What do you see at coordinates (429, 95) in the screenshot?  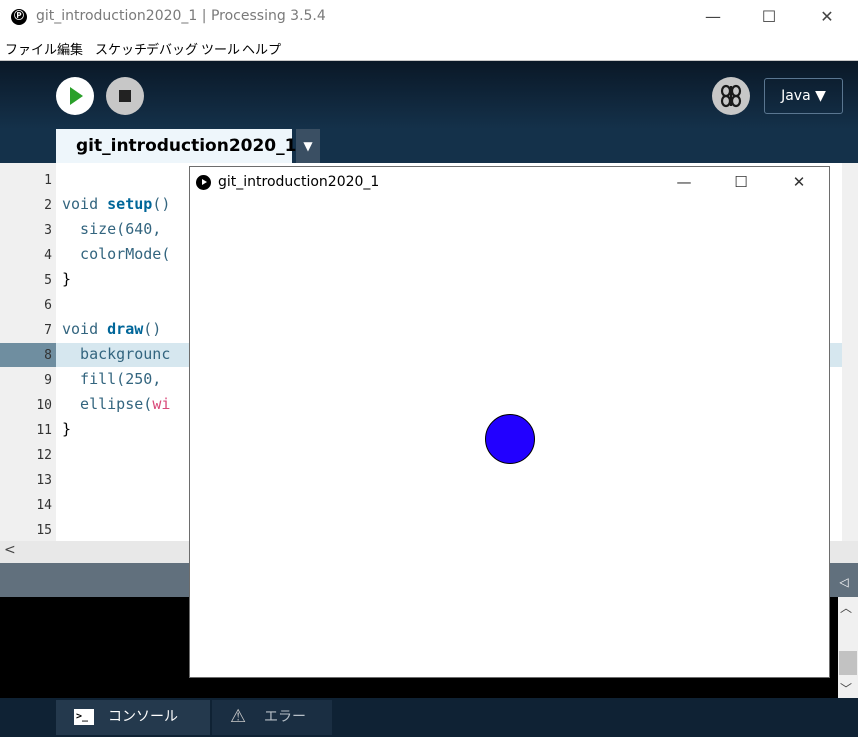 I see `toolbar: Java ▼` at bounding box center [429, 95].